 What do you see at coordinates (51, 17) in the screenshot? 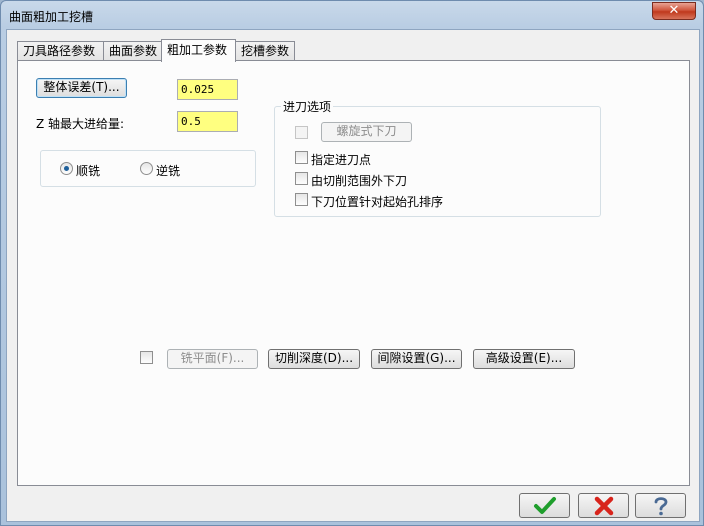
I see `window-title: 曲面粗加工挖槽` at bounding box center [51, 17].